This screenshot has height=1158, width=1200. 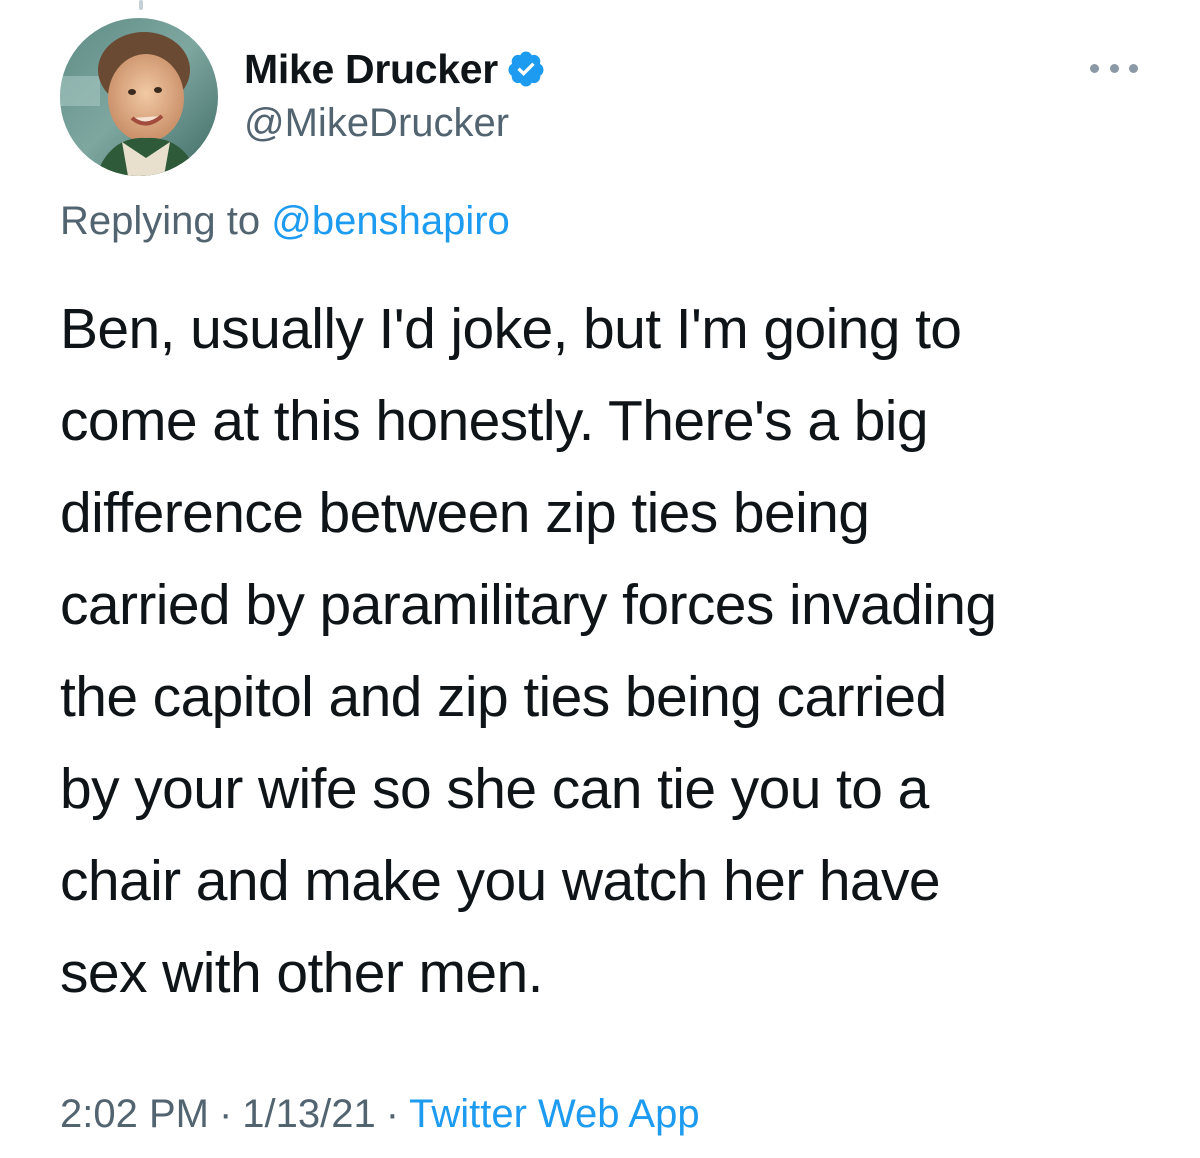 I want to click on tweet-time: 2:02 PM, so click(x=134, y=1114).